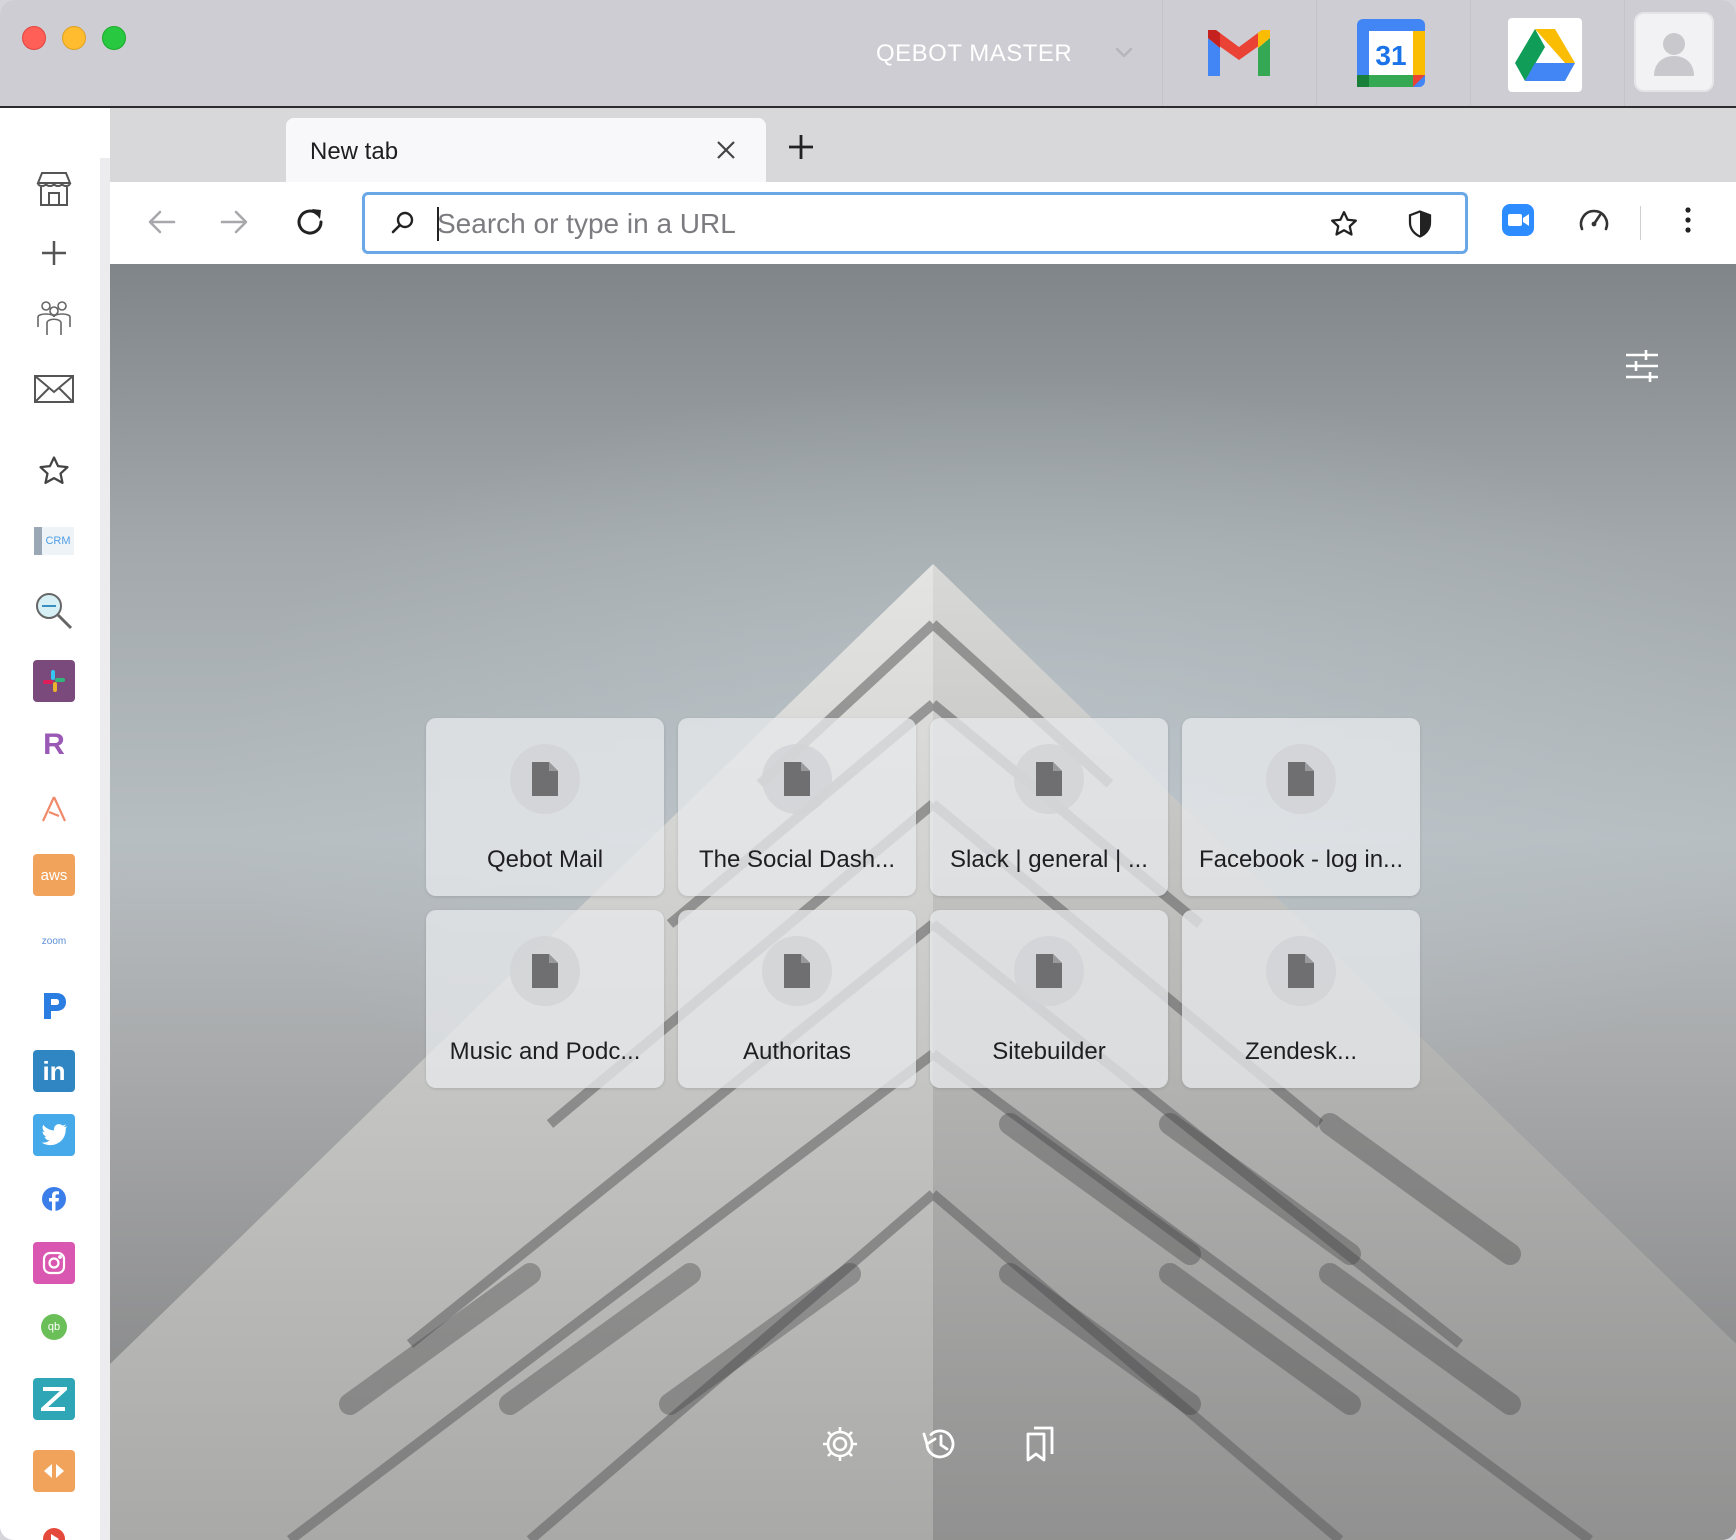  I want to click on minimize-window-button, so click(74, 38).